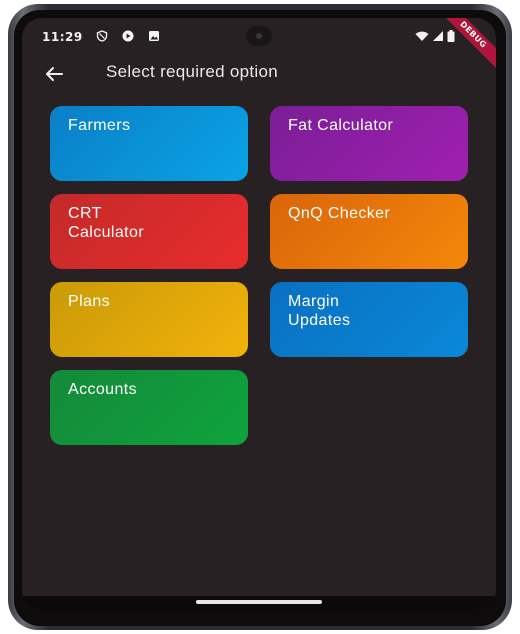 Image resolution: width=520 pixels, height=634 pixels. I want to click on option-label: Accounts, so click(103, 389).